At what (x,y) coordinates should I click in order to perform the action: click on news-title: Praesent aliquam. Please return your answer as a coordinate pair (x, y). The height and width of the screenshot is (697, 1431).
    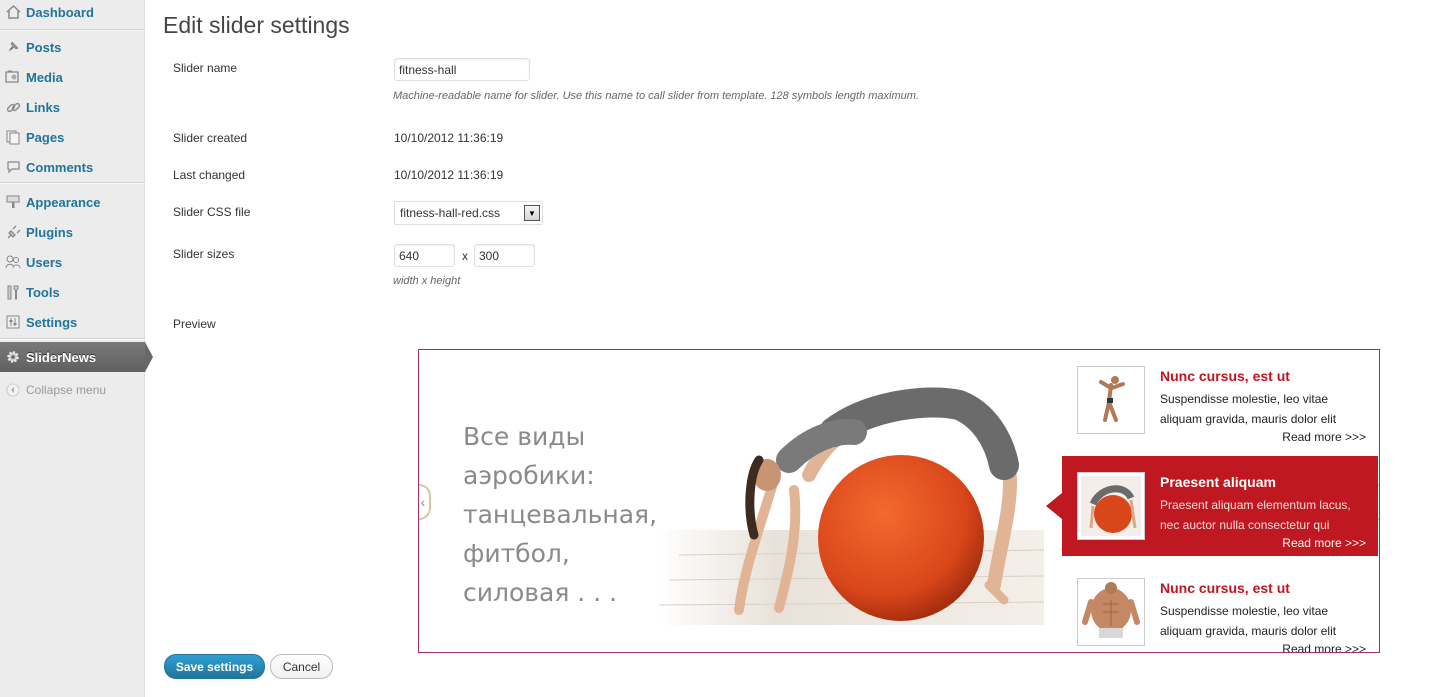
    Looking at the image, I should click on (1218, 482).